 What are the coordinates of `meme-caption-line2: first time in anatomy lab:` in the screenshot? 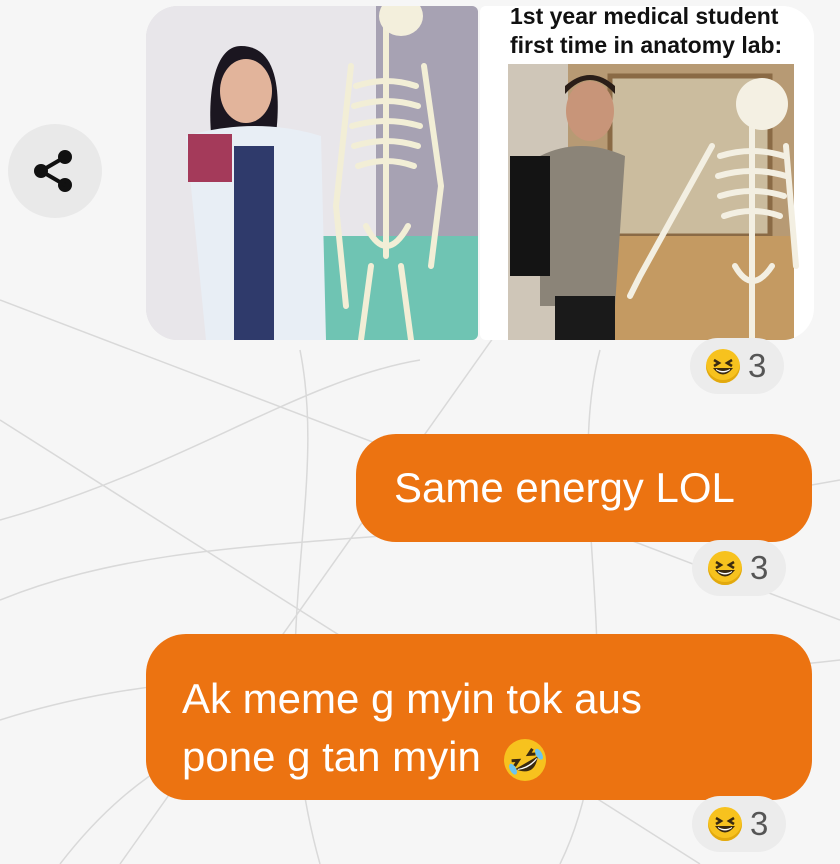 It's located at (646, 45).